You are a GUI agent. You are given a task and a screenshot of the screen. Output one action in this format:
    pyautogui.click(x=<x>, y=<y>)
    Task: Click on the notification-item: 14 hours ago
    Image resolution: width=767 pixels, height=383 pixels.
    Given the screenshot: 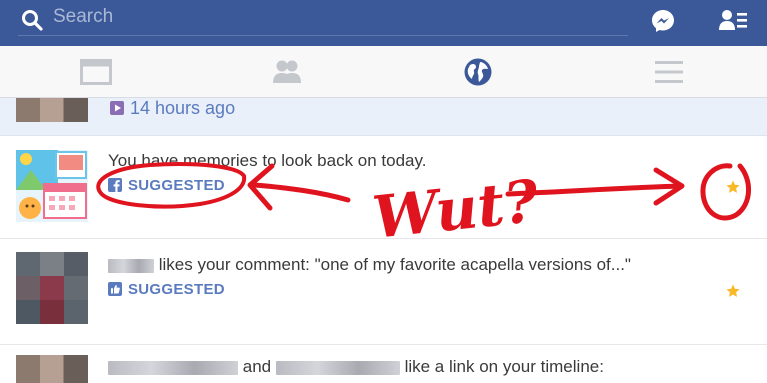 What is the action you would take?
    pyautogui.click(x=383, y=117)
    